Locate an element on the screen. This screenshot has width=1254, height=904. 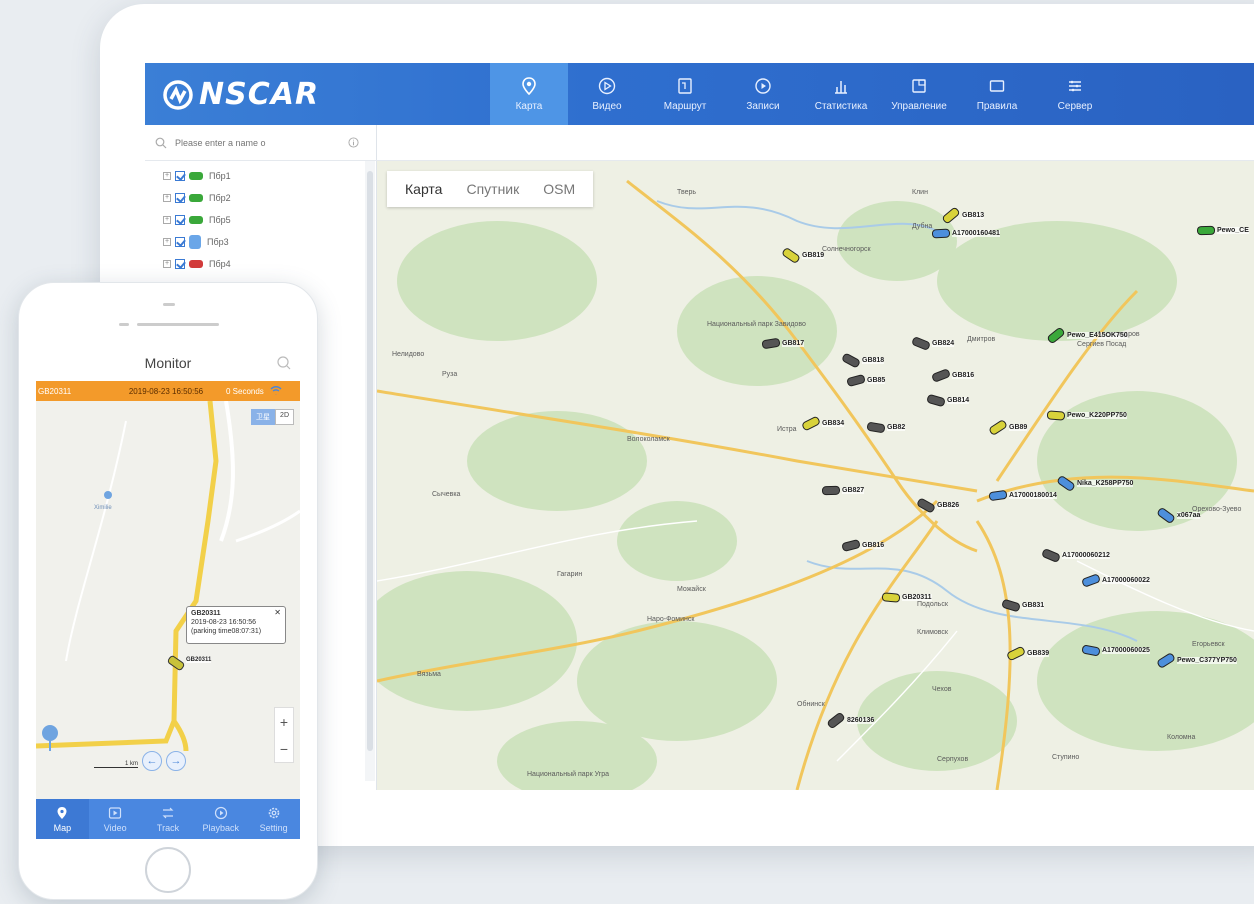
close-icon: ✕ is located at coordinates (277, 612).